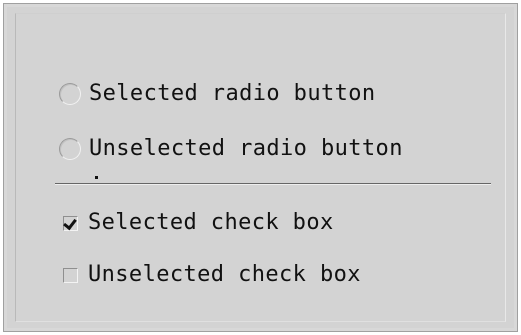  I want to click on checkbox-unselected-icon, so click(70, 275).